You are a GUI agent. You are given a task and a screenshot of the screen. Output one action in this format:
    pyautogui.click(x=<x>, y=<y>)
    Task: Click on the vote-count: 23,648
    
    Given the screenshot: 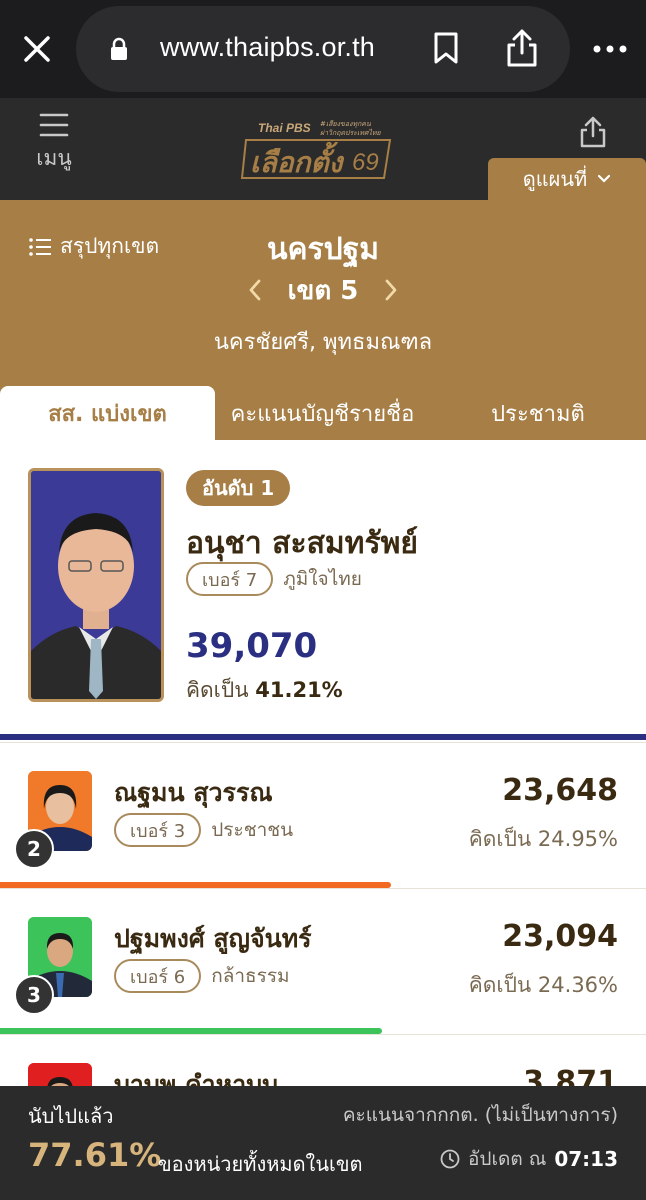 What is the action you would take?
    pyautogui.click(x=560, y=790)
    